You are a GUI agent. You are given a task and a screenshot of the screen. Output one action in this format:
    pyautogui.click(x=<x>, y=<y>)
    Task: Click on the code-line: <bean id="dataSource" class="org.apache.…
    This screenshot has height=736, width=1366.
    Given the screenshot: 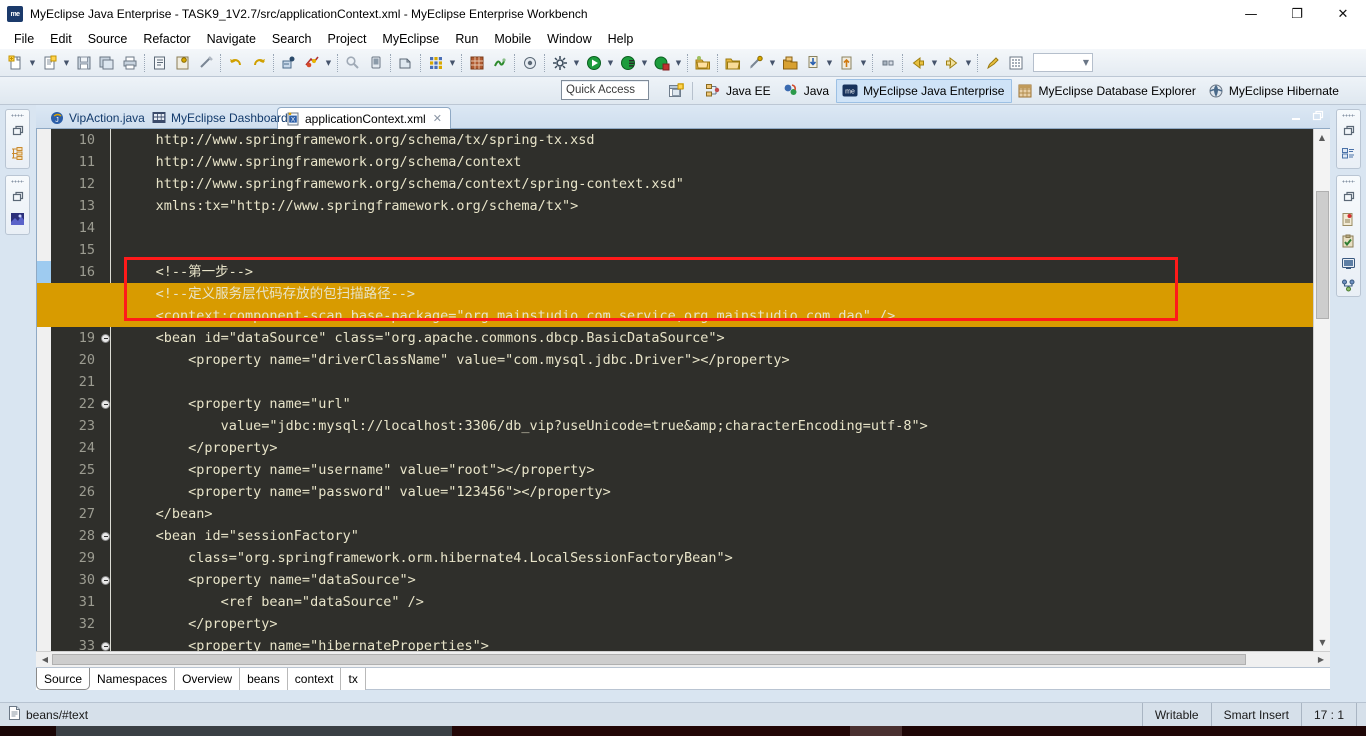 What is the action you would take?
    pyautogui.click(x=722, y=338)
    